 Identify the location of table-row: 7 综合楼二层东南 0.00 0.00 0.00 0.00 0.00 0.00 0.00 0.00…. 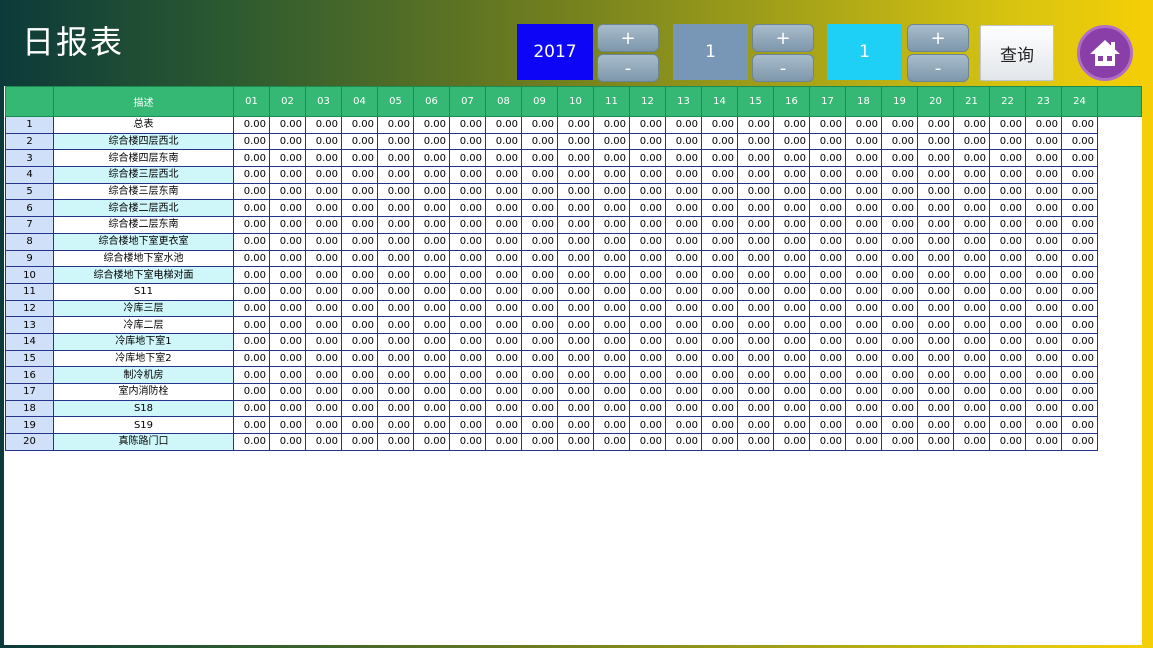
(573, 225).